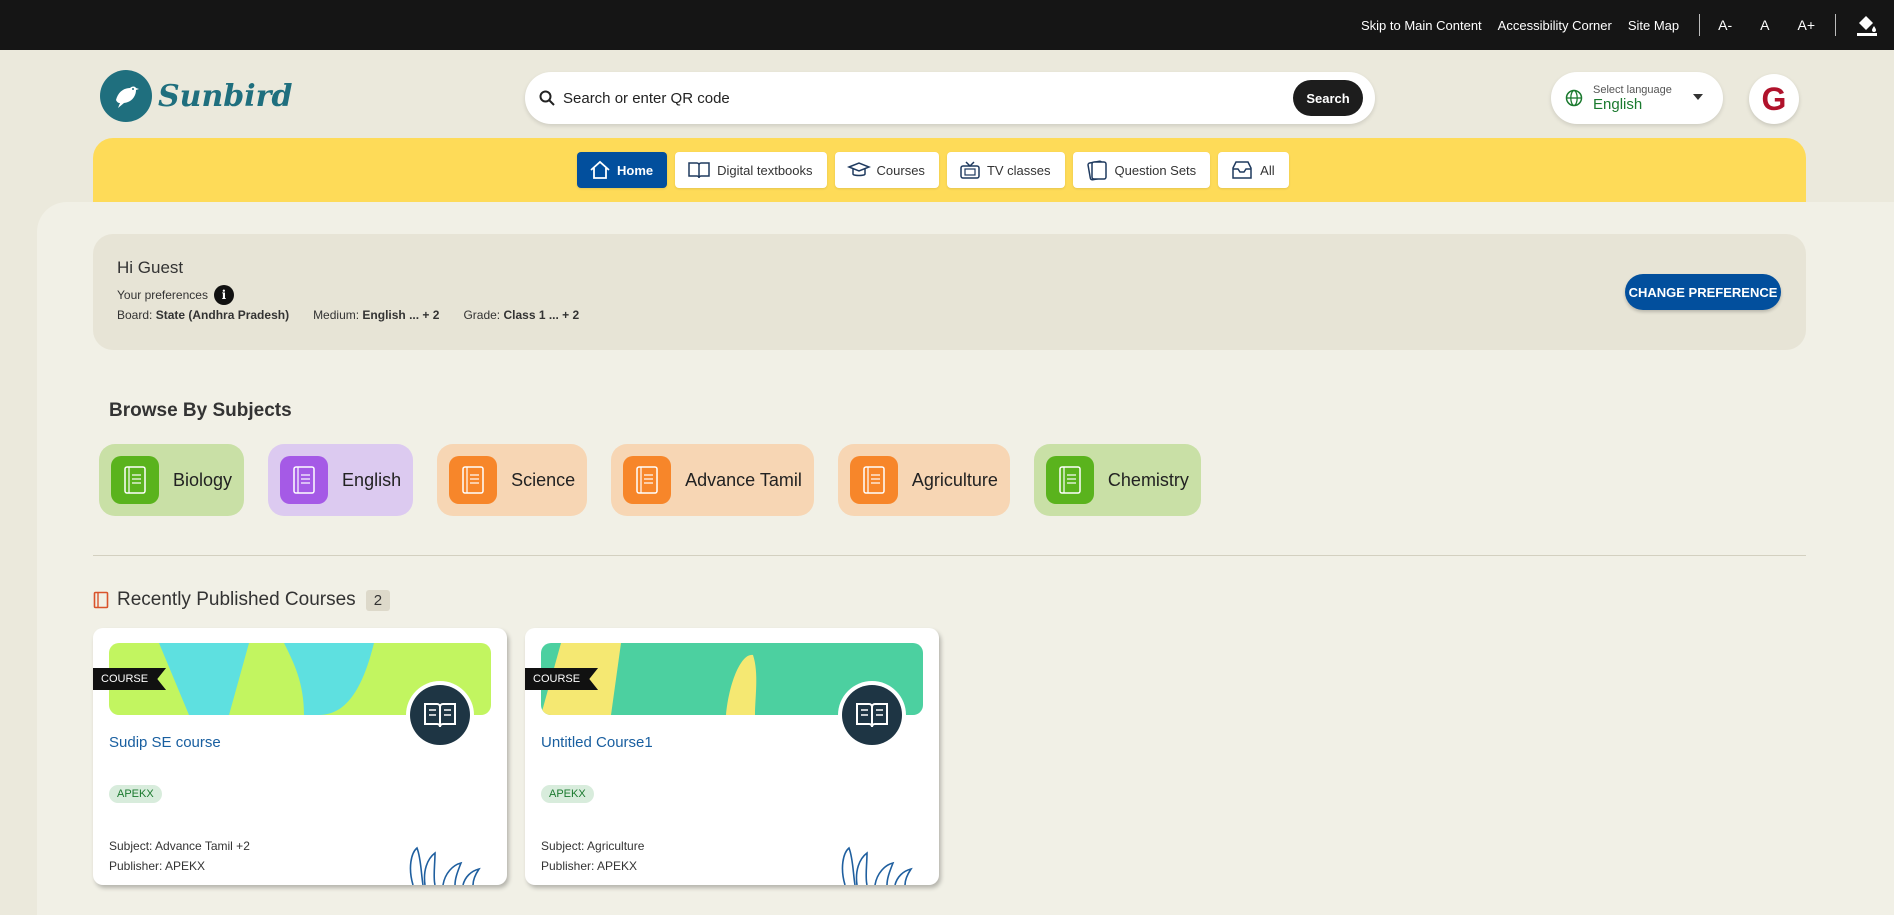 The image size is (1894, 915). Describe the element at coordinates (949, 555) in the screenshot. I see `section-divider` at that location.